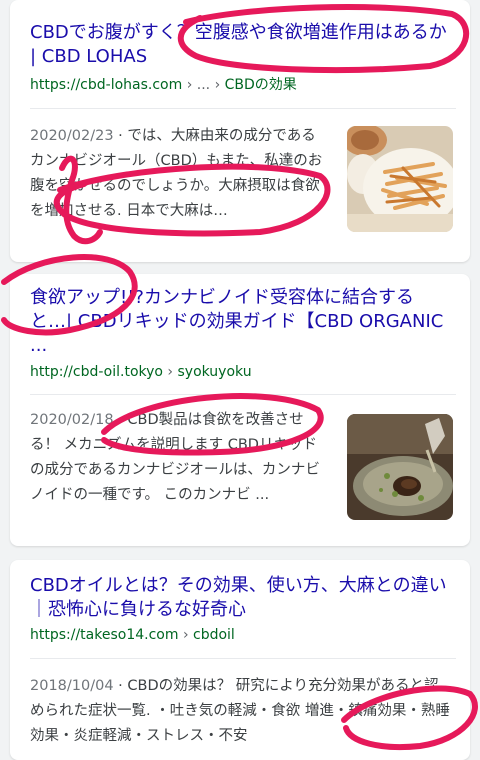  What do you see at coordinates (214, 372) in the screenshot?
I see `result-url-path: syokuyoku` at bounding box center [214, 372].